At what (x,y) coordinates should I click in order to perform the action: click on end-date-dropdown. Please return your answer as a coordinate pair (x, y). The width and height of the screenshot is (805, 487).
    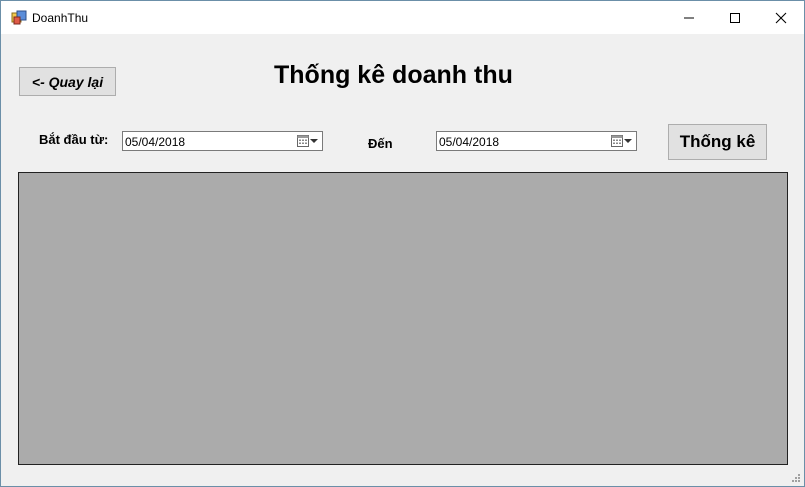
    Looking at the image, I should click on (622, 140).